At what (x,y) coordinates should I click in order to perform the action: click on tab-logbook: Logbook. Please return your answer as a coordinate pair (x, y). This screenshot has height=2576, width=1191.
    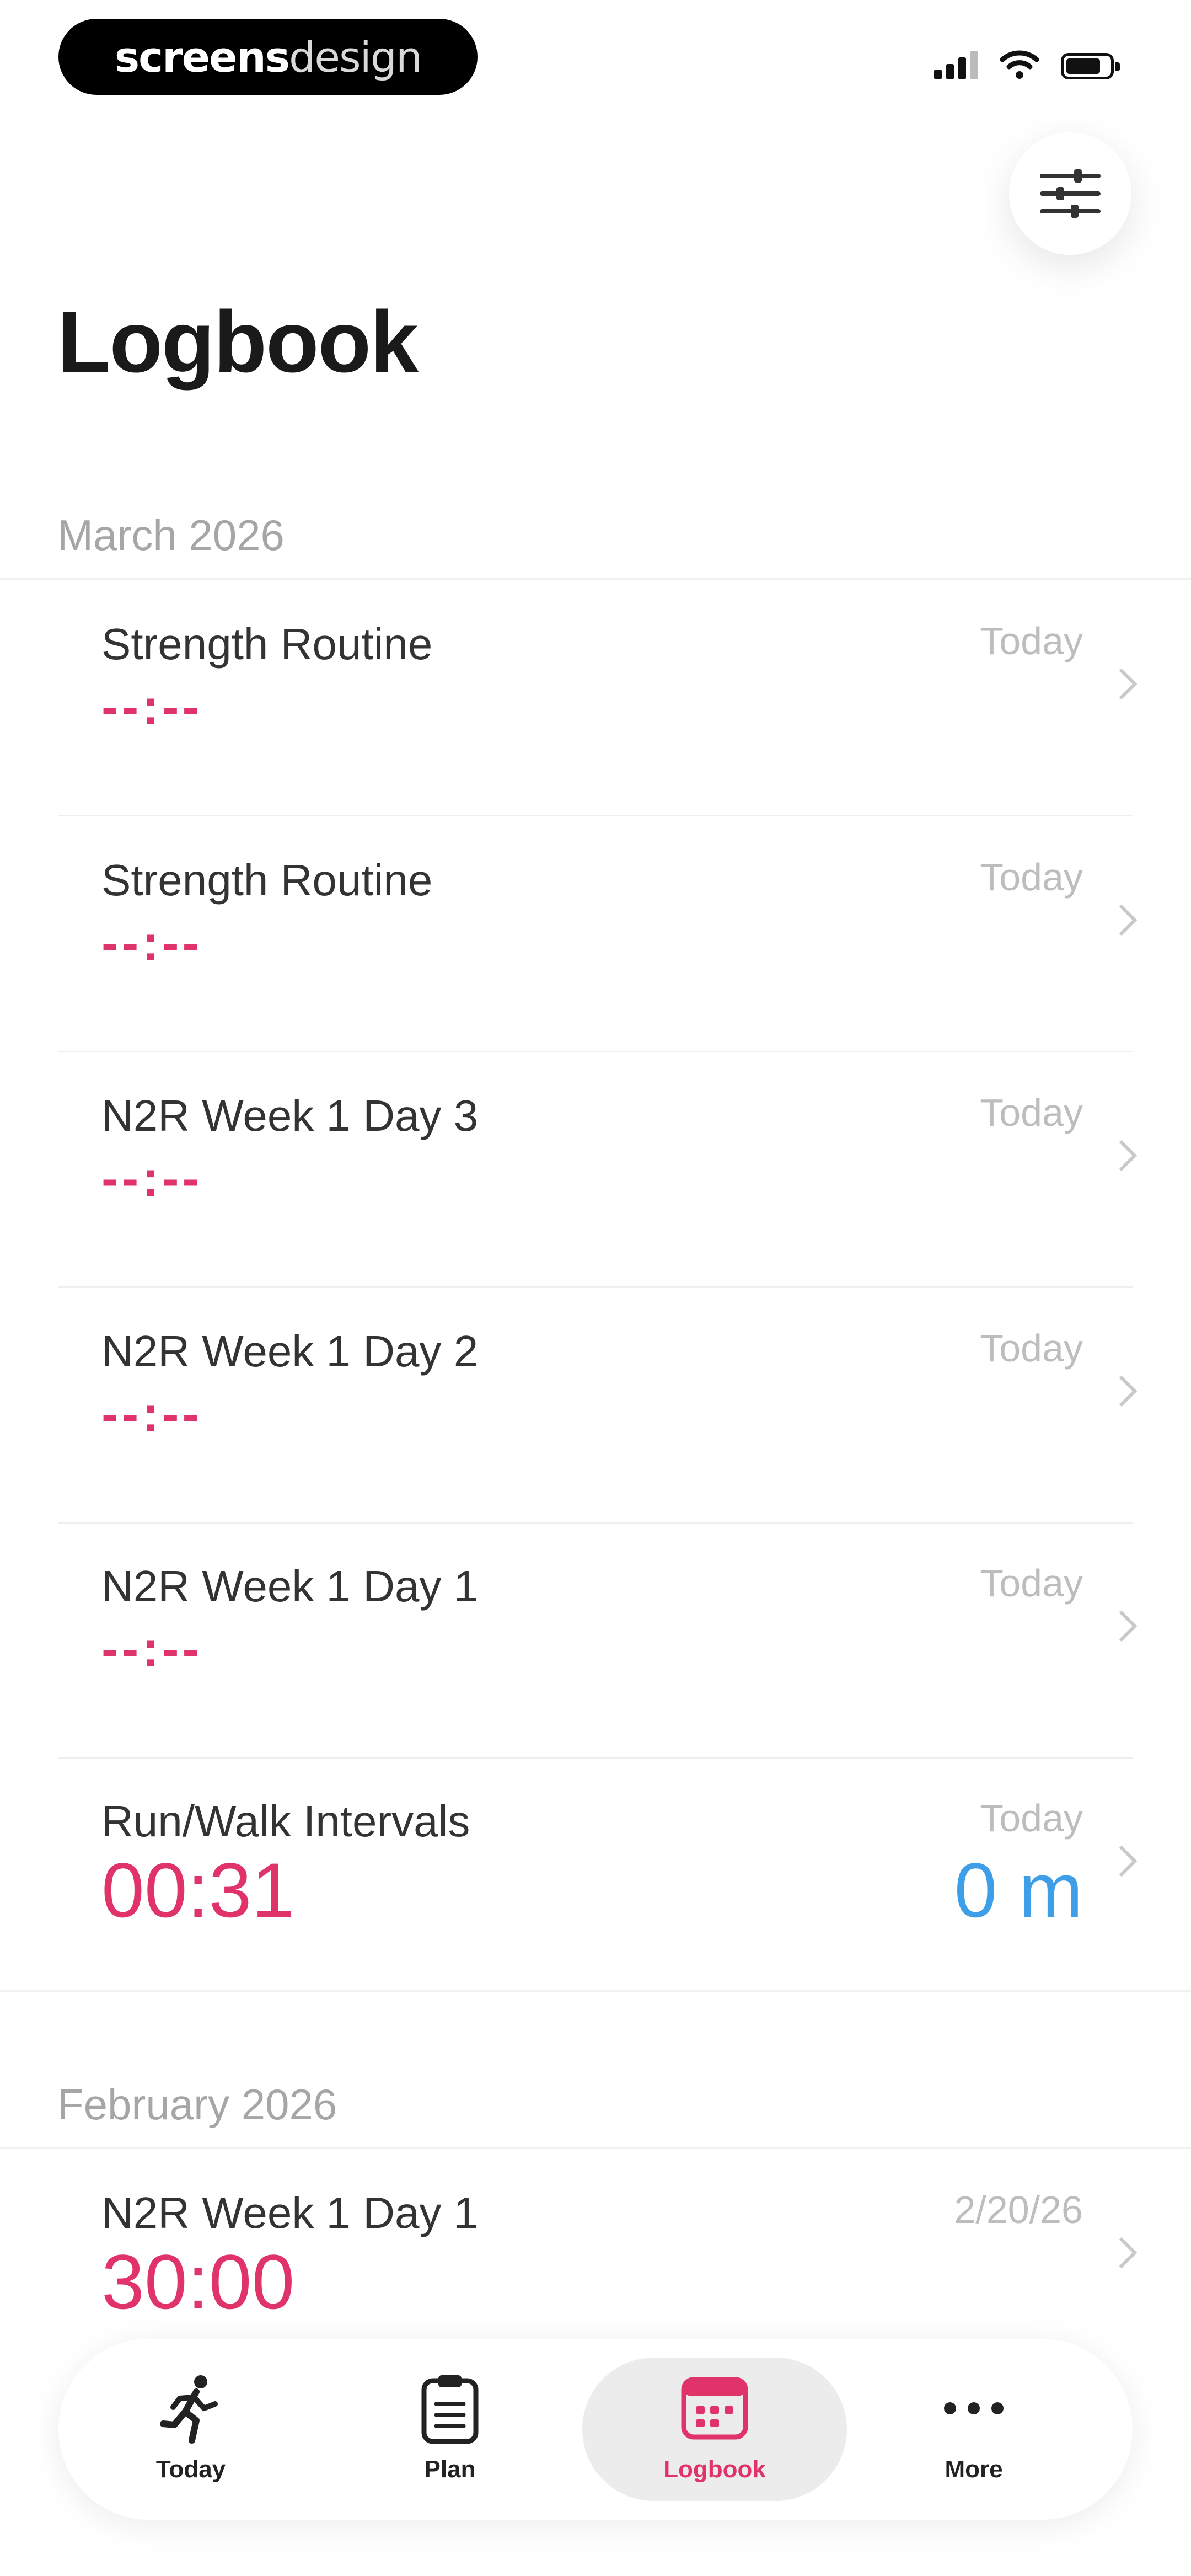
    Looking at the image, I should click on (714, 2429).